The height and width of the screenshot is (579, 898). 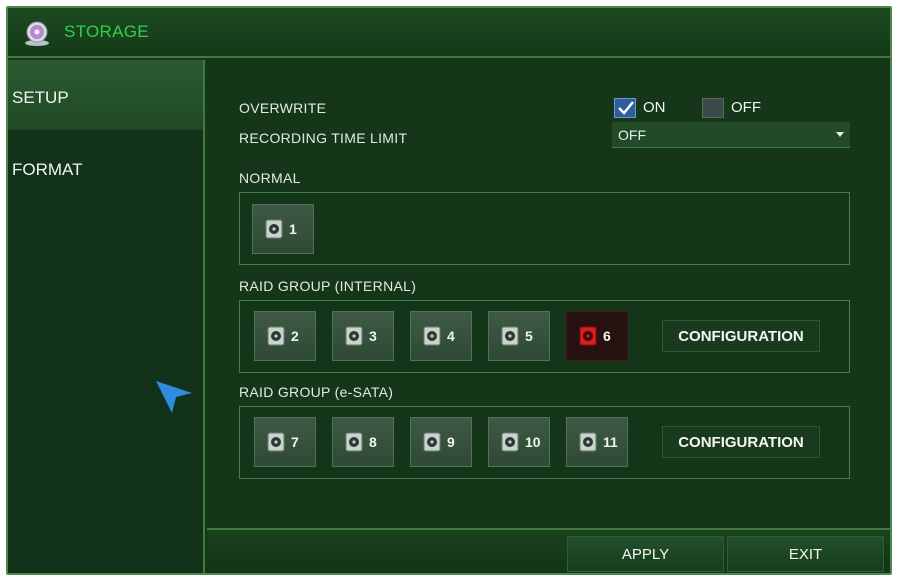 What do you see at coordinates (713, 108) in the screenshot?
I see `overwrite-off-checkbox` at bounding box center [713, 108].